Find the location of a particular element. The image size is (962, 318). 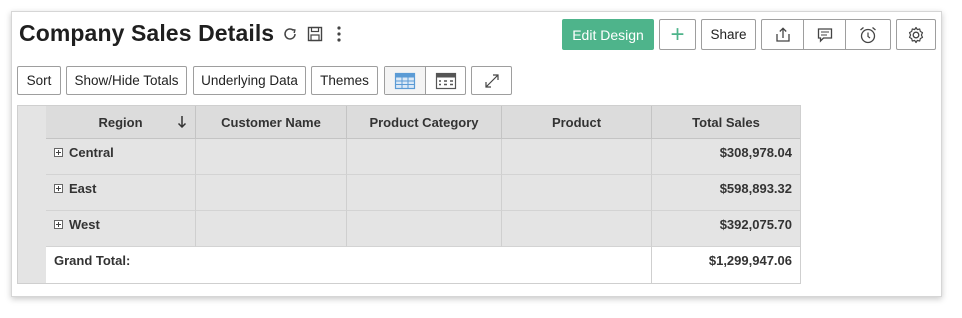

settings-button is located at coordinates (916, 34).